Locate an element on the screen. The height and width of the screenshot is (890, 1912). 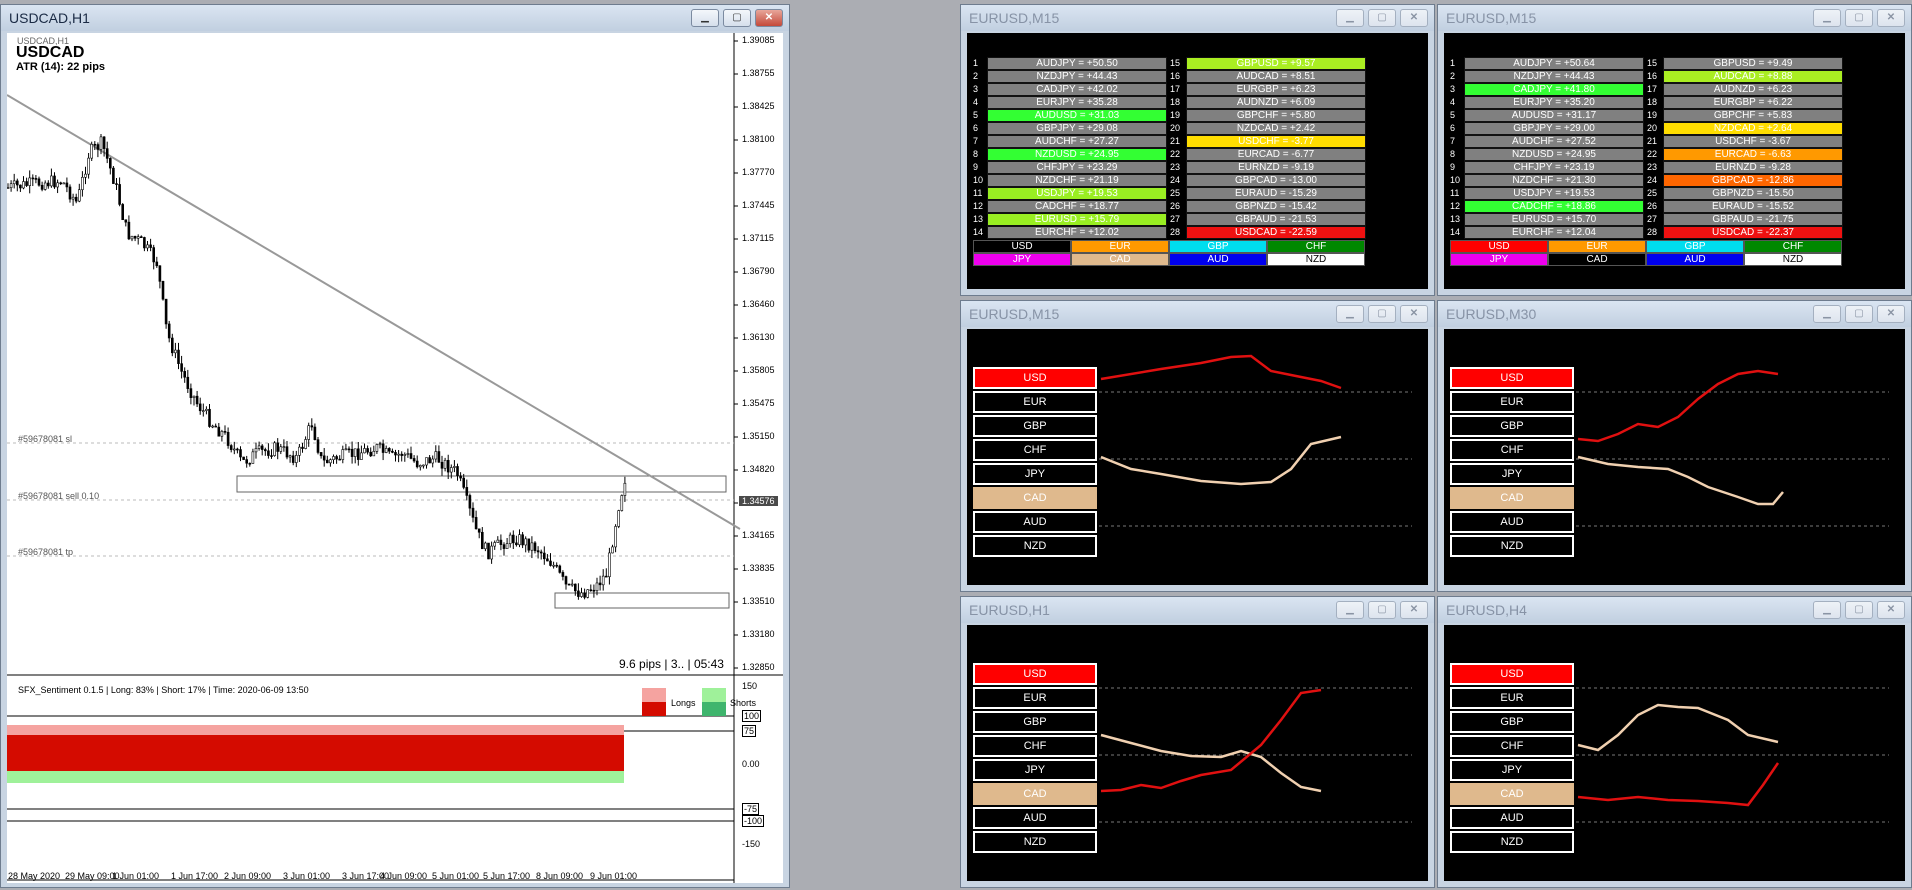
main-chart-titlebar: USDCAD,H1 ▁ ▢ ✕ is located at coordinates (395, 18).